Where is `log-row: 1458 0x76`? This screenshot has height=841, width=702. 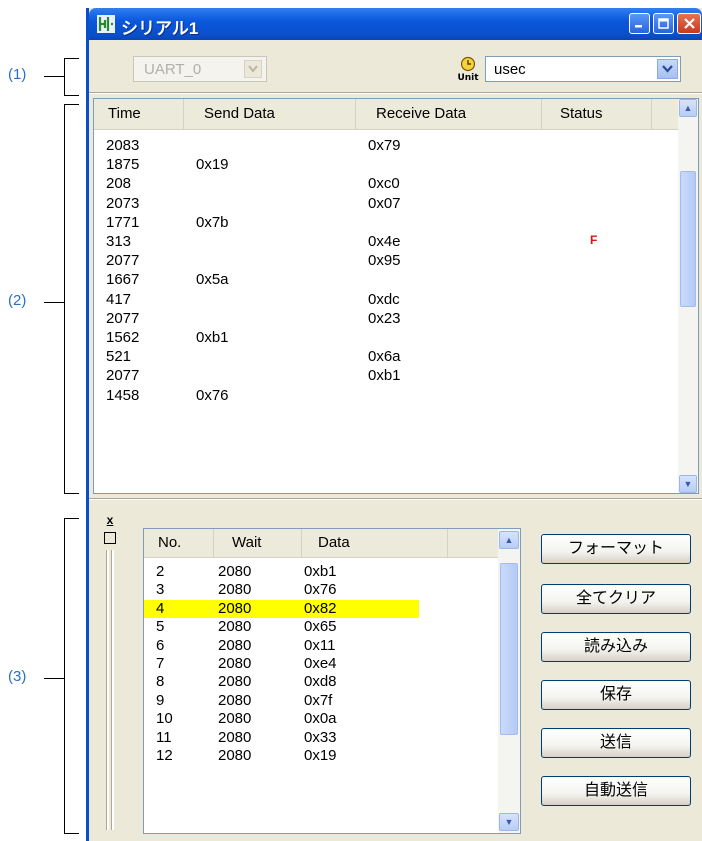
log-row: 1458 0x76 is located at coordinates (387, 397).